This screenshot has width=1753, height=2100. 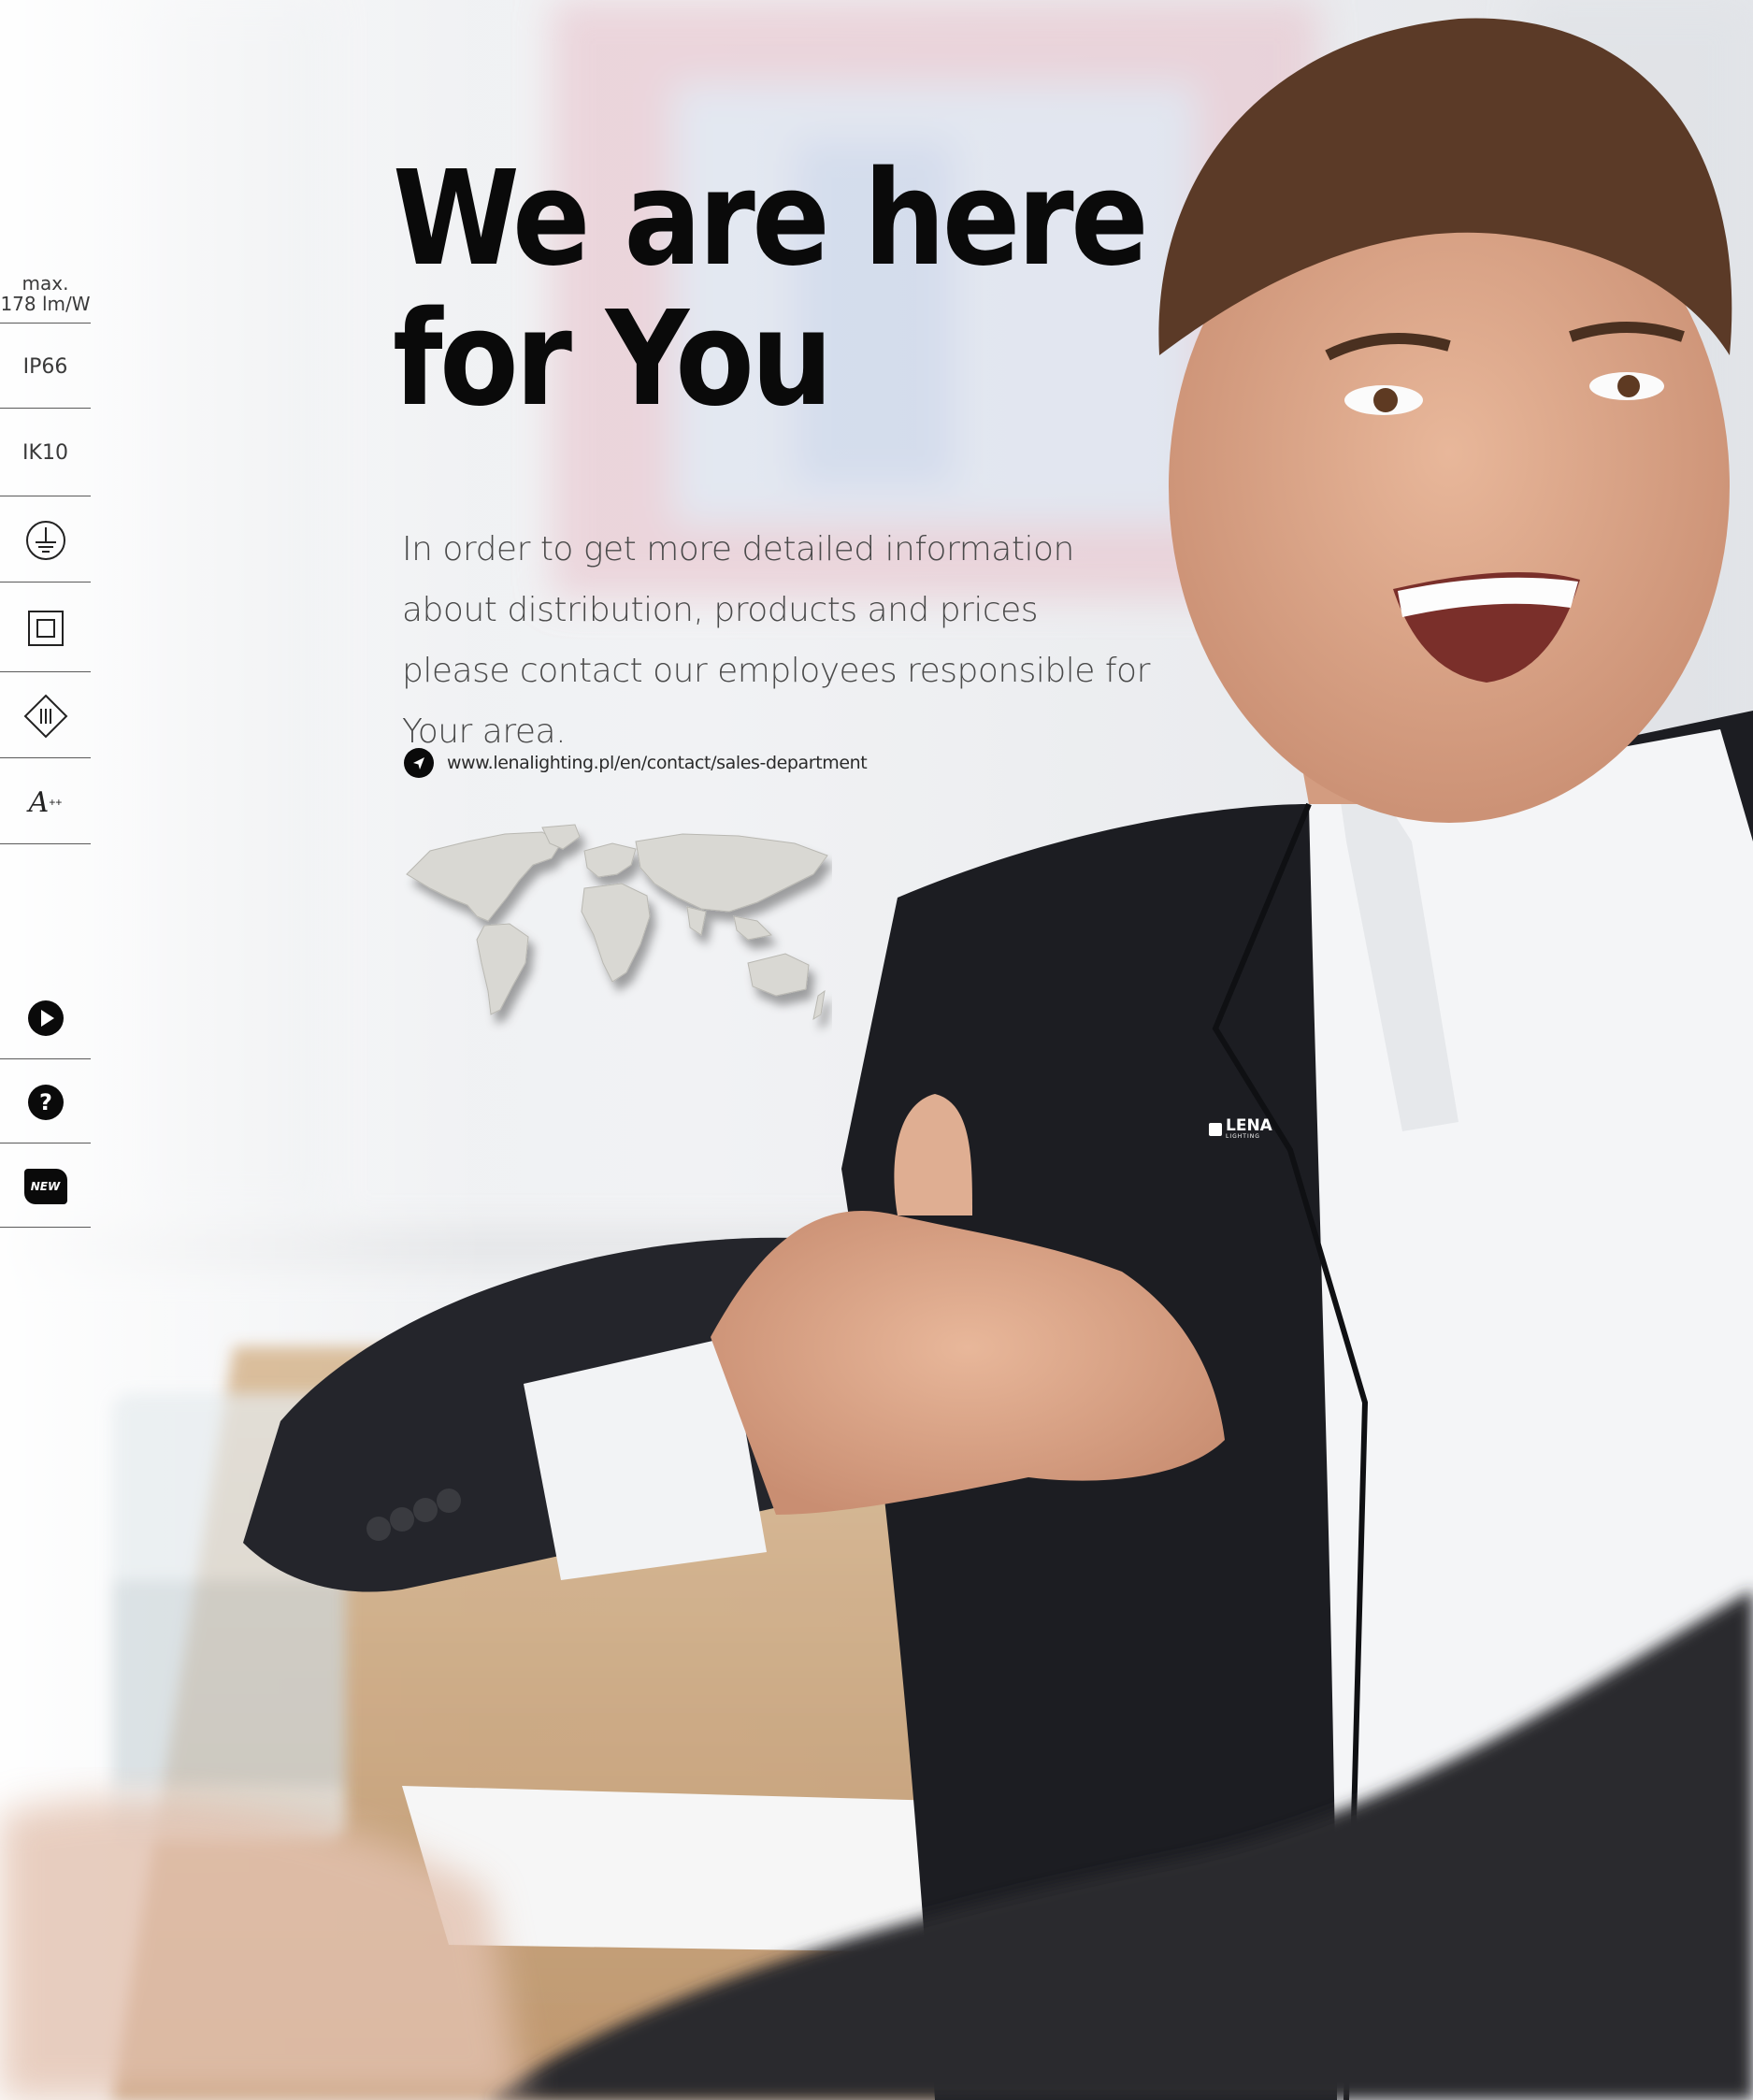 I want to click on class-ii-insulation-icon, so click(x=45, y=628).